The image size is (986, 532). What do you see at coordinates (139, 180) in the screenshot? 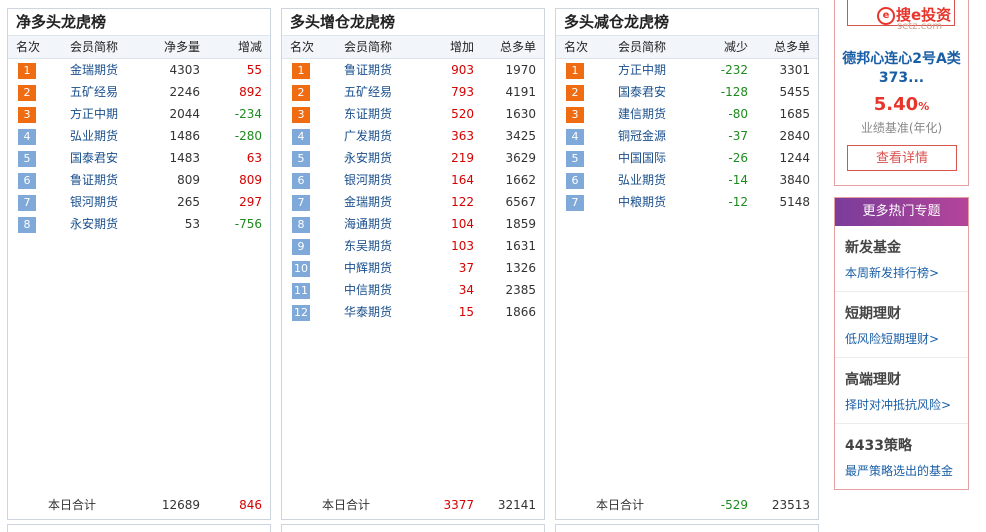
I see `table-row: 6 鲁证期货 809 809` at bounding box center [139, 180].